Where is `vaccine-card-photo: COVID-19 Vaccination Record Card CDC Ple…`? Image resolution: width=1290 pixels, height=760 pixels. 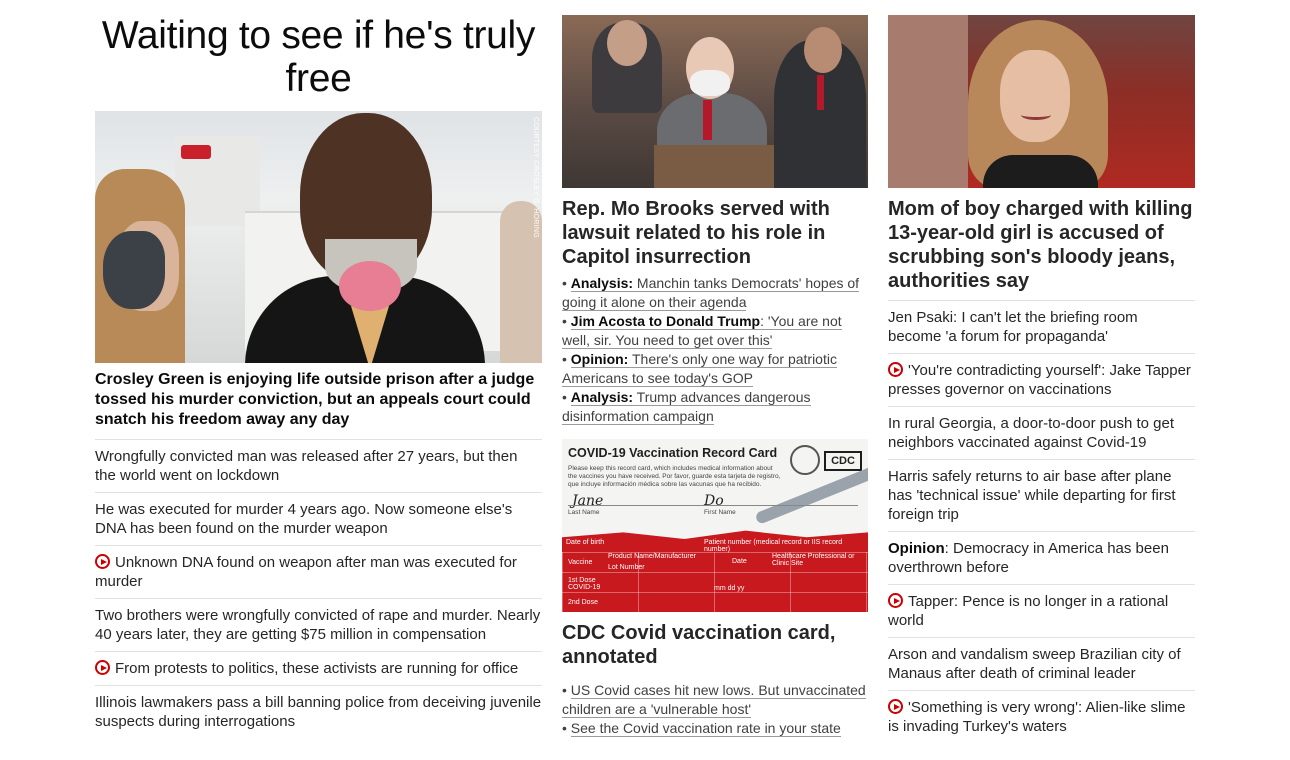 vaccine-card-photo: COVID-19 Vaccination Record Card CDC Ple… is located at coordinates (715, 525).